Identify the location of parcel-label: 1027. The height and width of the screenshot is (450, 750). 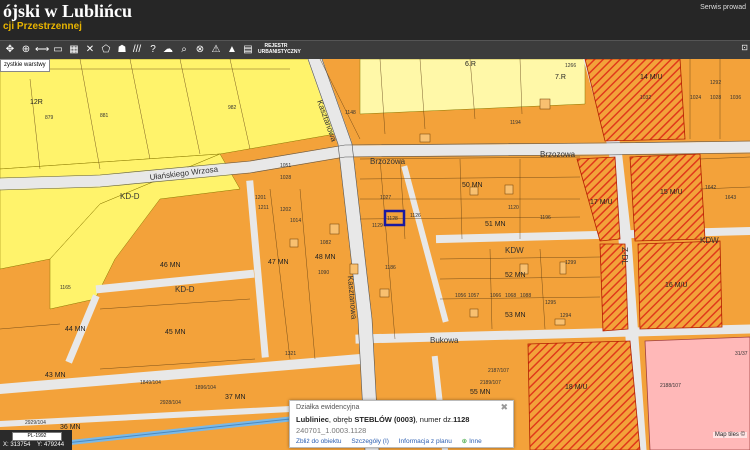
(385, 198).